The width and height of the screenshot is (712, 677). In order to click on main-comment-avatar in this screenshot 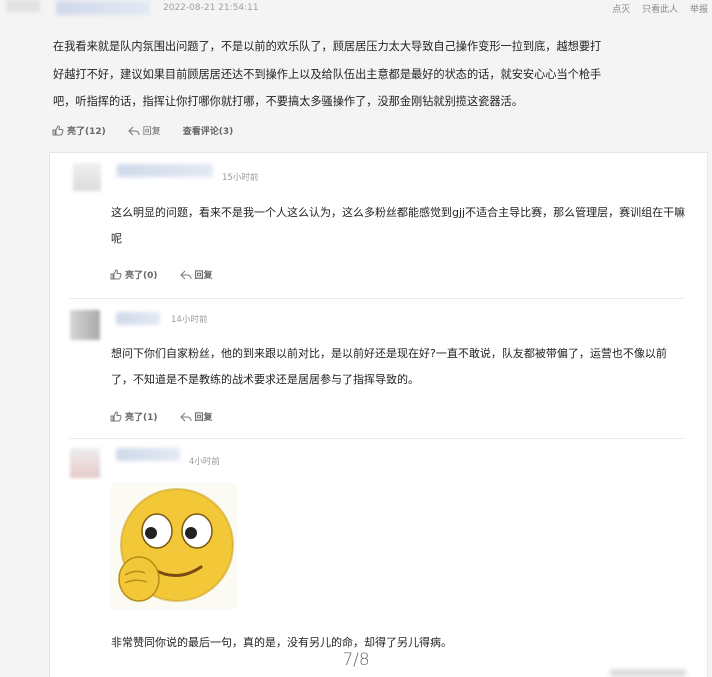, I will do `click(23, 6)`.